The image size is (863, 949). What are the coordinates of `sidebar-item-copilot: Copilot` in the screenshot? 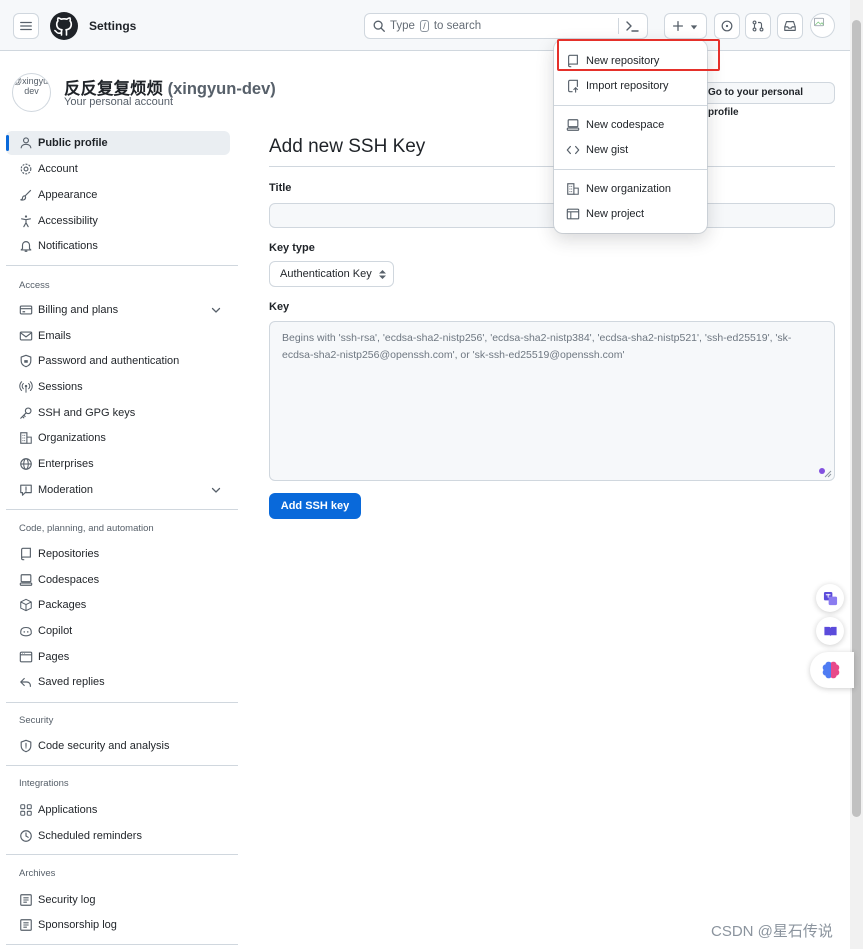 It's located at (118, 631).